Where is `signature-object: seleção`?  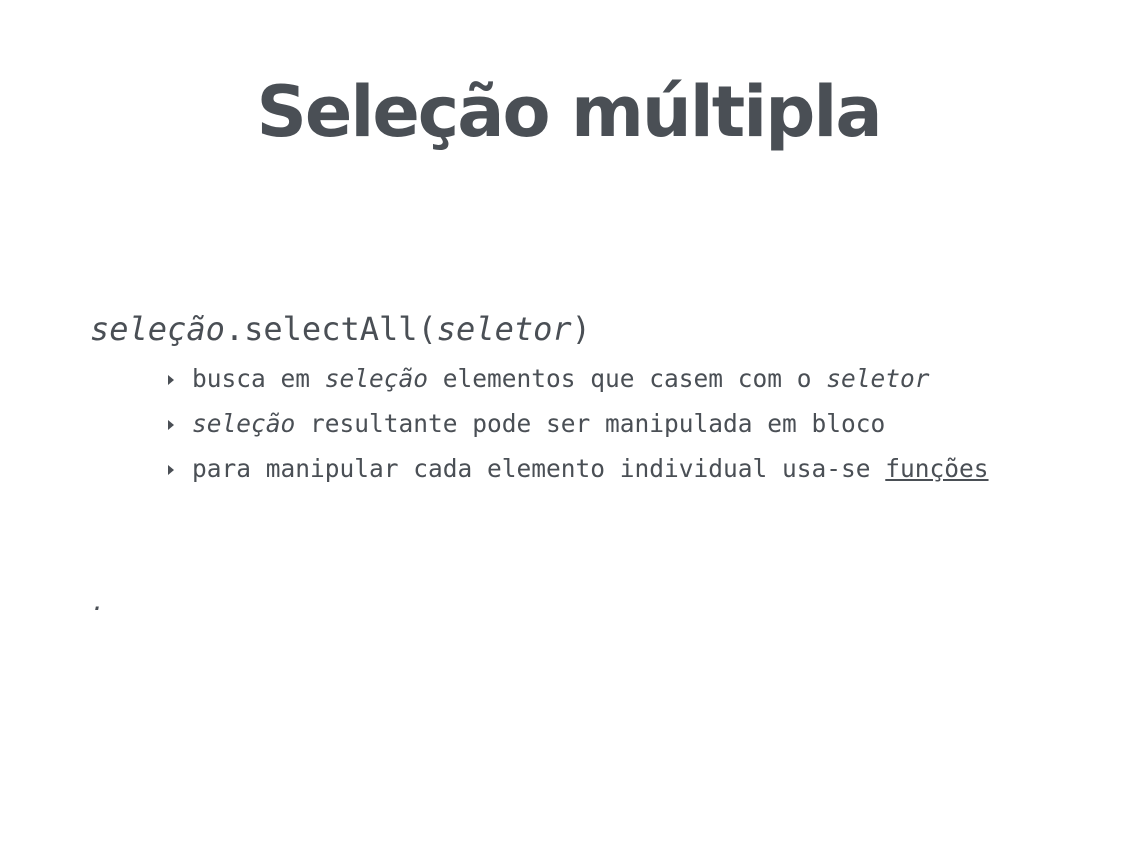
signature-object: seleção is located at coordinates (157, 329).